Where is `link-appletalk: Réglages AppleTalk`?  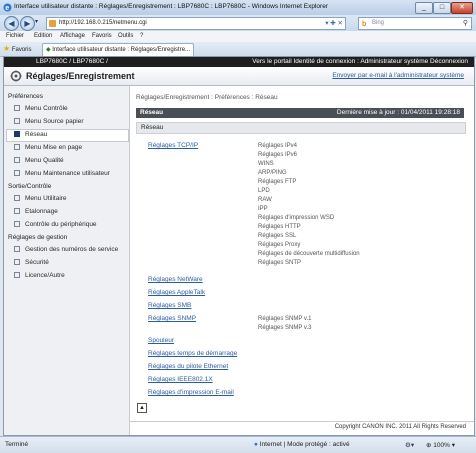
link-appletalk: Réglages AppleTalk is located at coordinates (176, 292).